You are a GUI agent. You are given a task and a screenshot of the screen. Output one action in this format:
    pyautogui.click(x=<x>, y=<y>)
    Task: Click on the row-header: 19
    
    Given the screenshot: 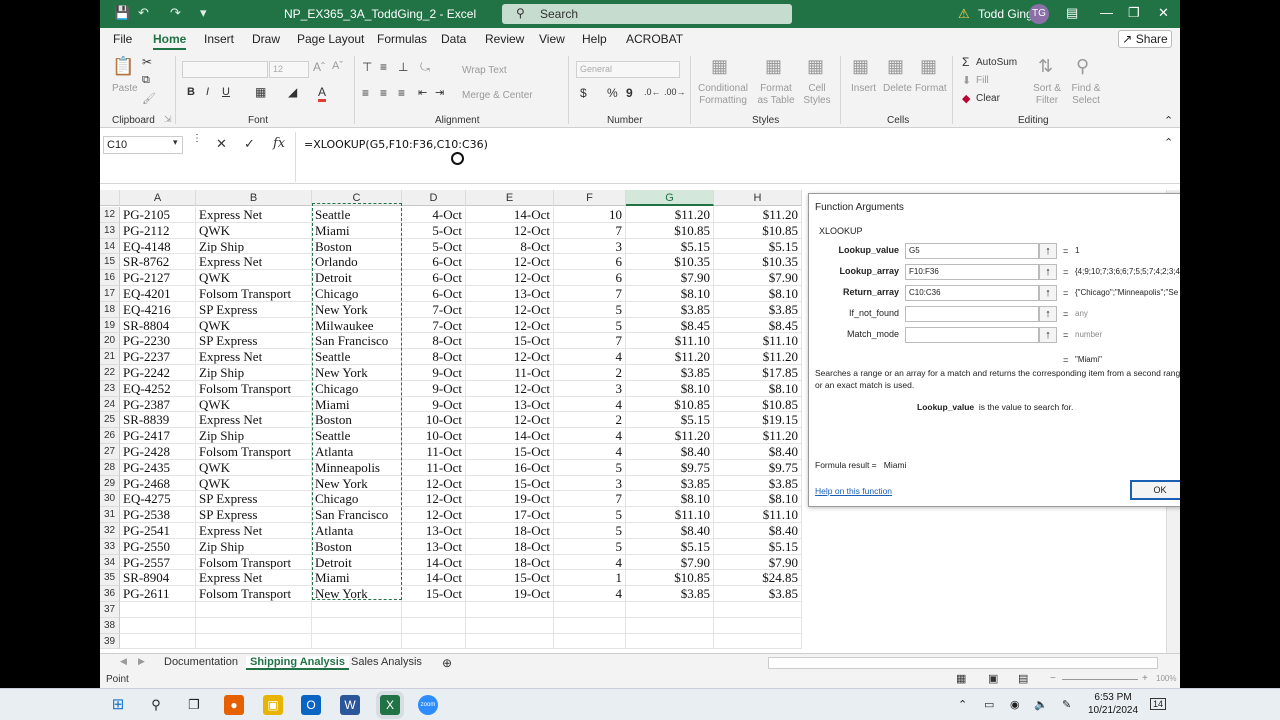 What is the action you would take?
    pyautogui.click(x=110, y=325)
    